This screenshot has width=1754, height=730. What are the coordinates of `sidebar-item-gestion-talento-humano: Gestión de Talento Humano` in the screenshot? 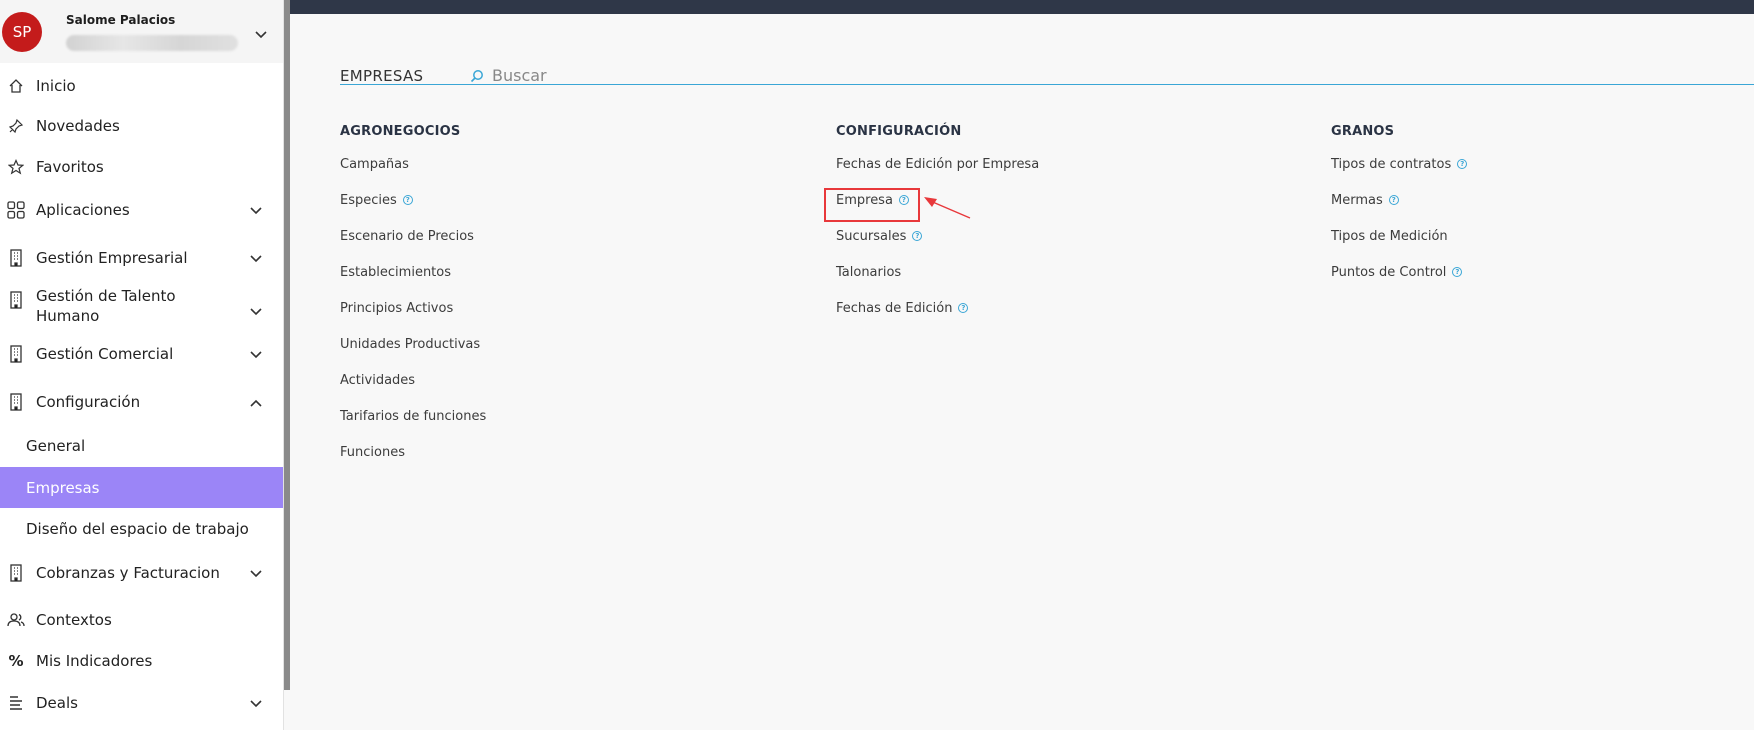 It's located at (141, 308).